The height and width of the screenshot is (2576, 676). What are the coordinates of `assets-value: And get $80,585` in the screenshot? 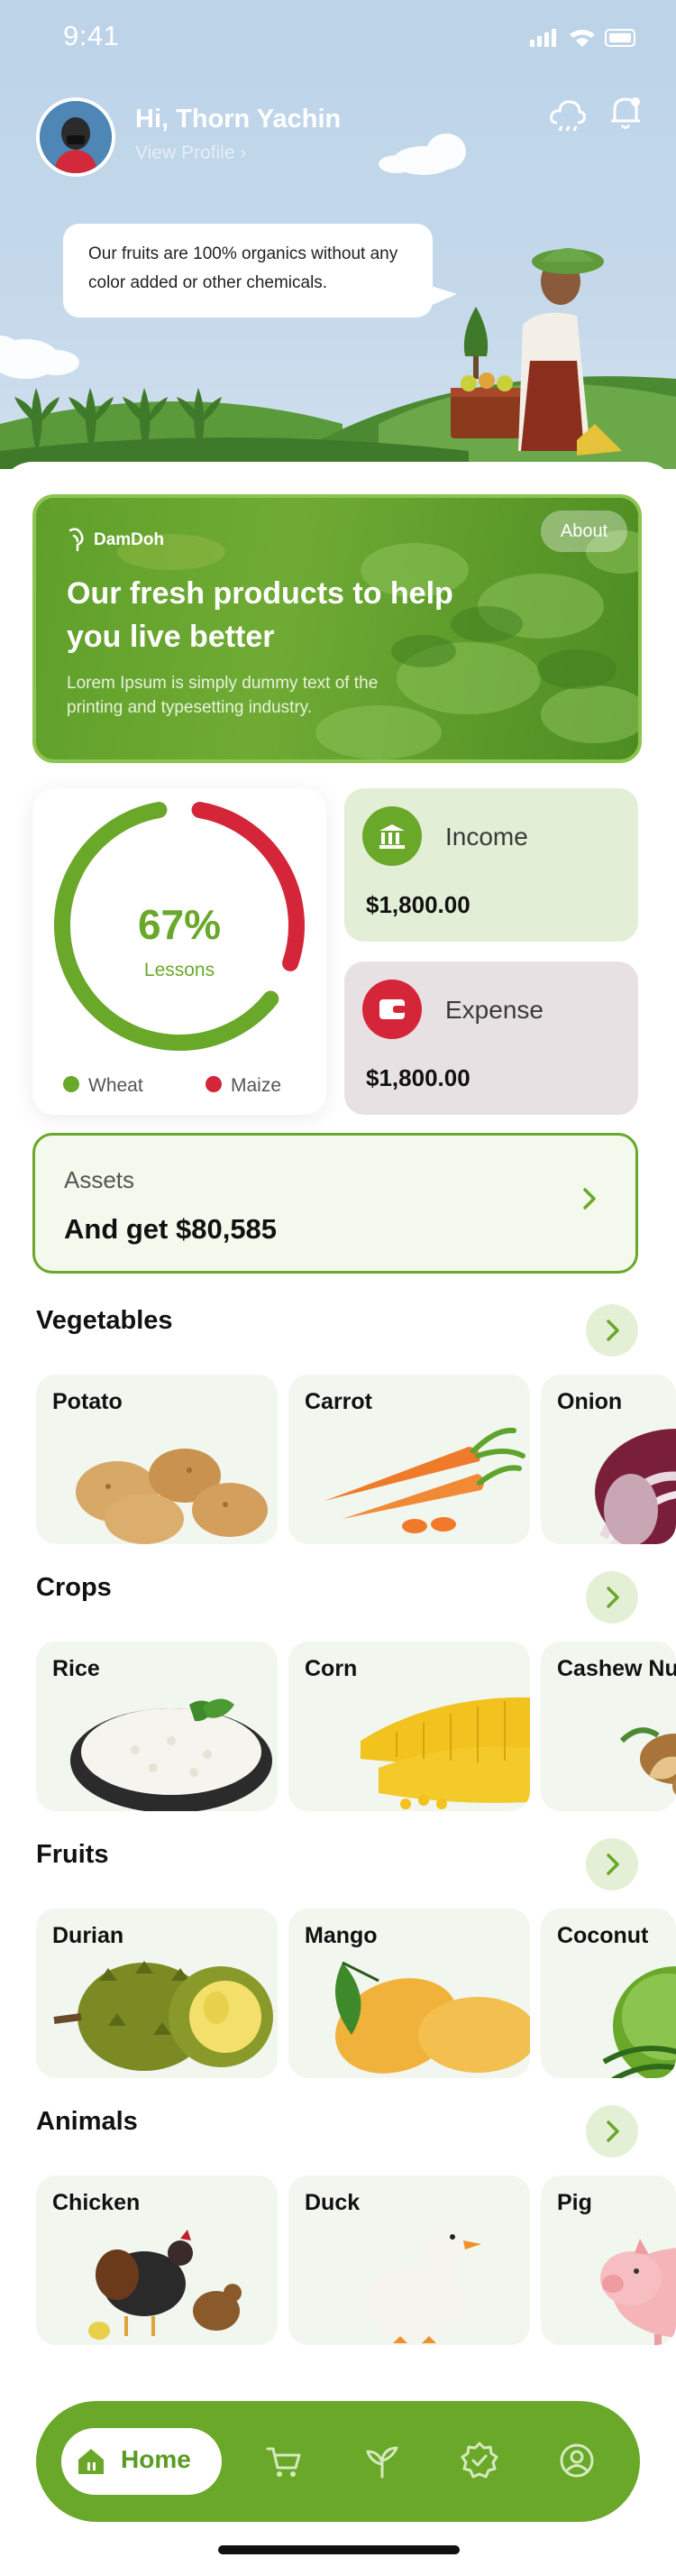 It's located at (171, 1229).